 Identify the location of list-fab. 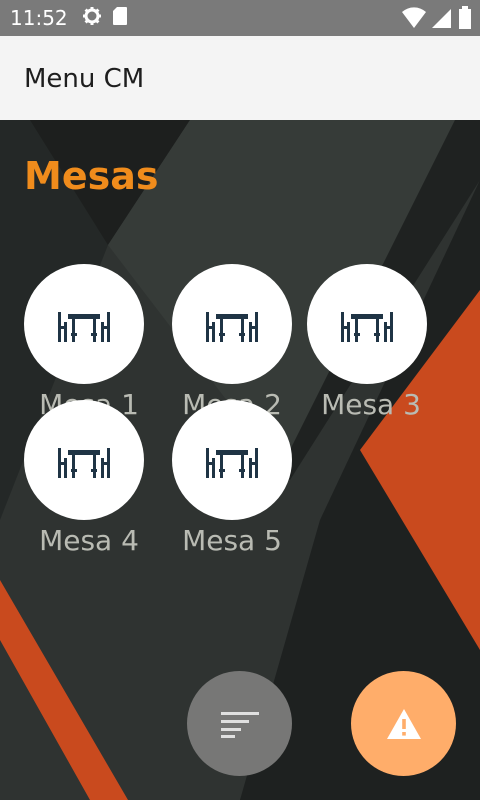
(239, 723).